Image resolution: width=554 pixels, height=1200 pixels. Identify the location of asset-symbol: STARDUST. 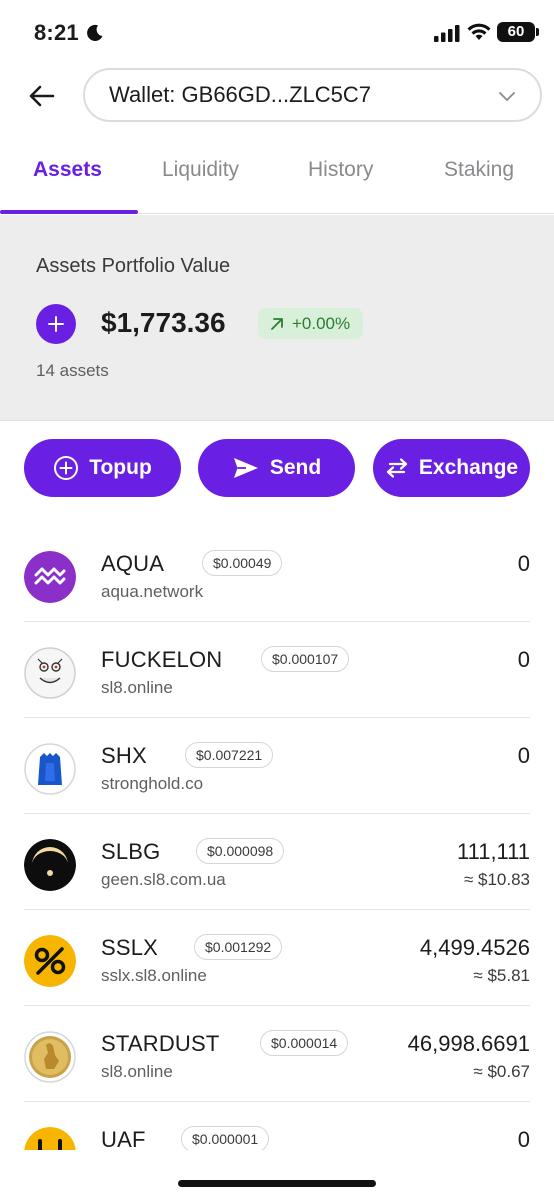
(160, 1043).